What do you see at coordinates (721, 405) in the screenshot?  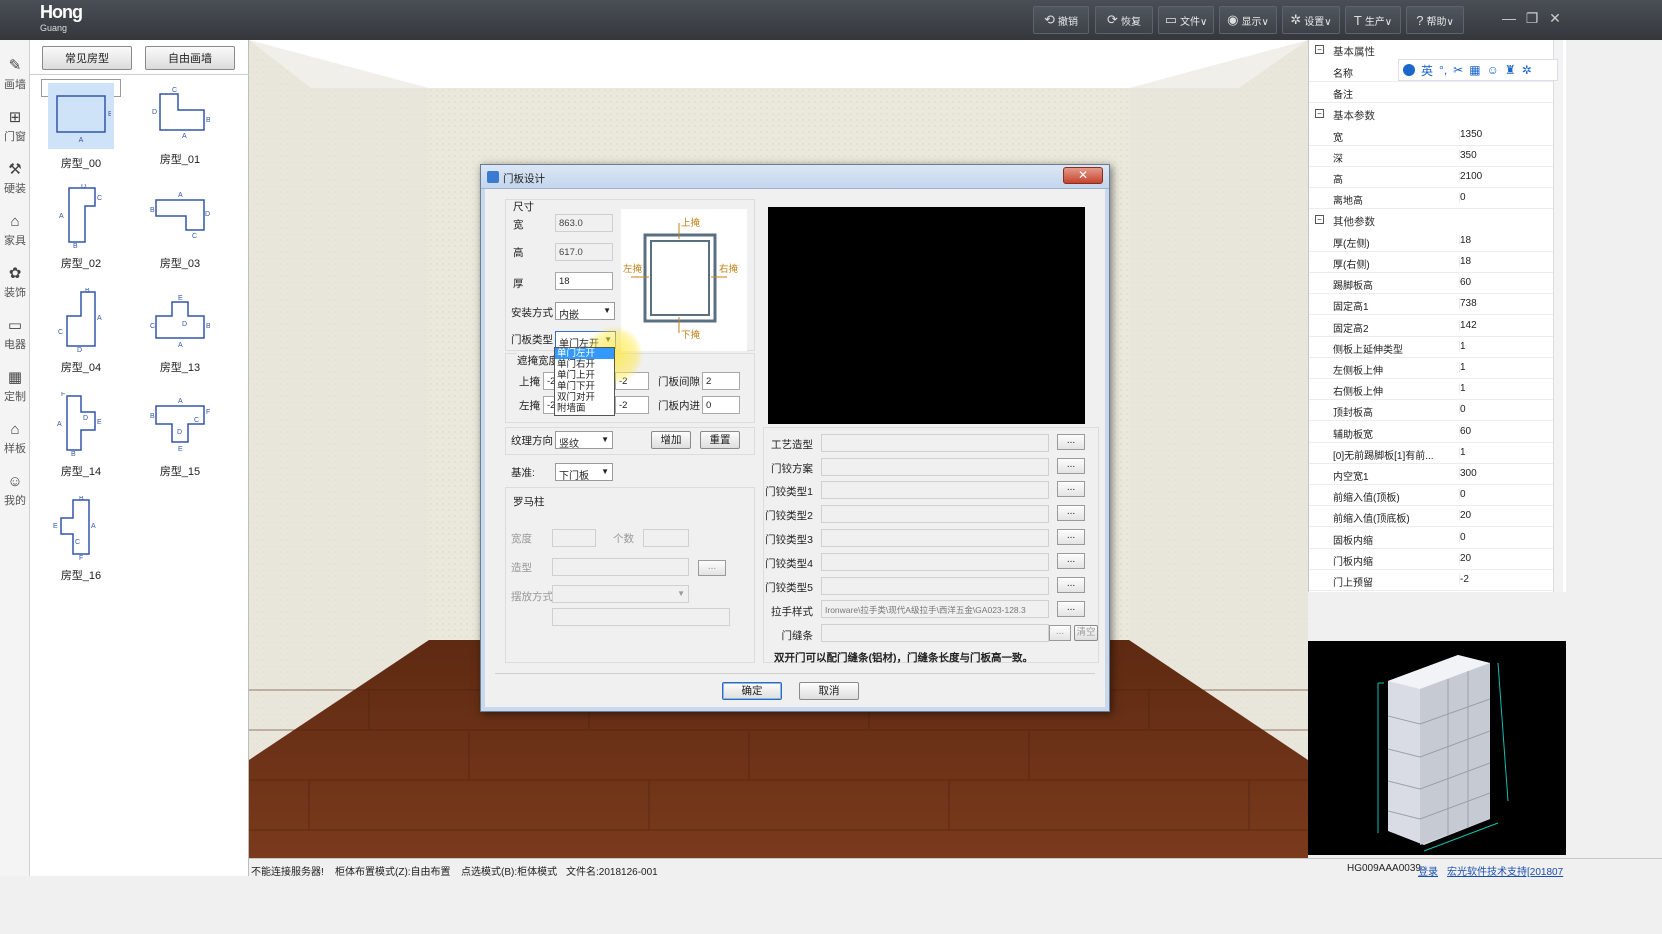 I see `inset-field: 0` at bounding box center [721, 405].